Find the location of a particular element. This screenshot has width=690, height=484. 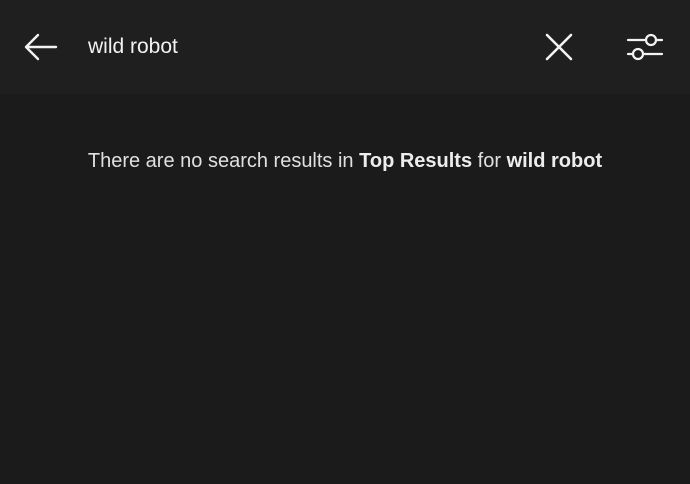

back-button is located at coordinates (41, 47).